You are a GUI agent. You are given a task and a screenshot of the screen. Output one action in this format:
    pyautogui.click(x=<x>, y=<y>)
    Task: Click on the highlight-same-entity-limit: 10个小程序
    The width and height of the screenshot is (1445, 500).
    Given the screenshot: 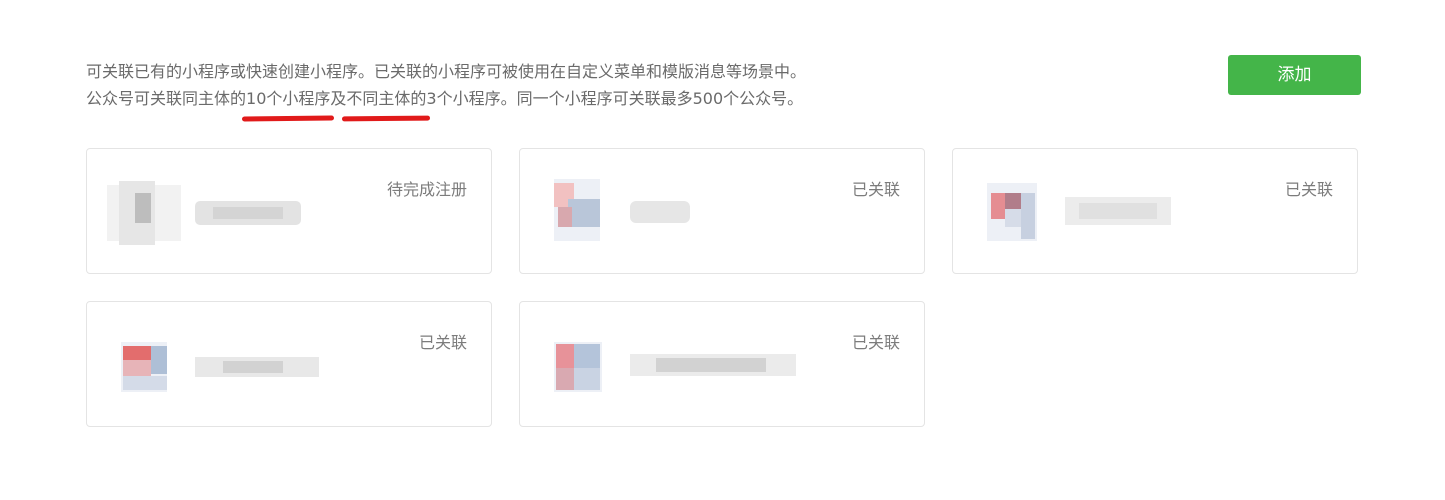 What is the action you would take?
    pyautogui.click(x=288, y=98)
    